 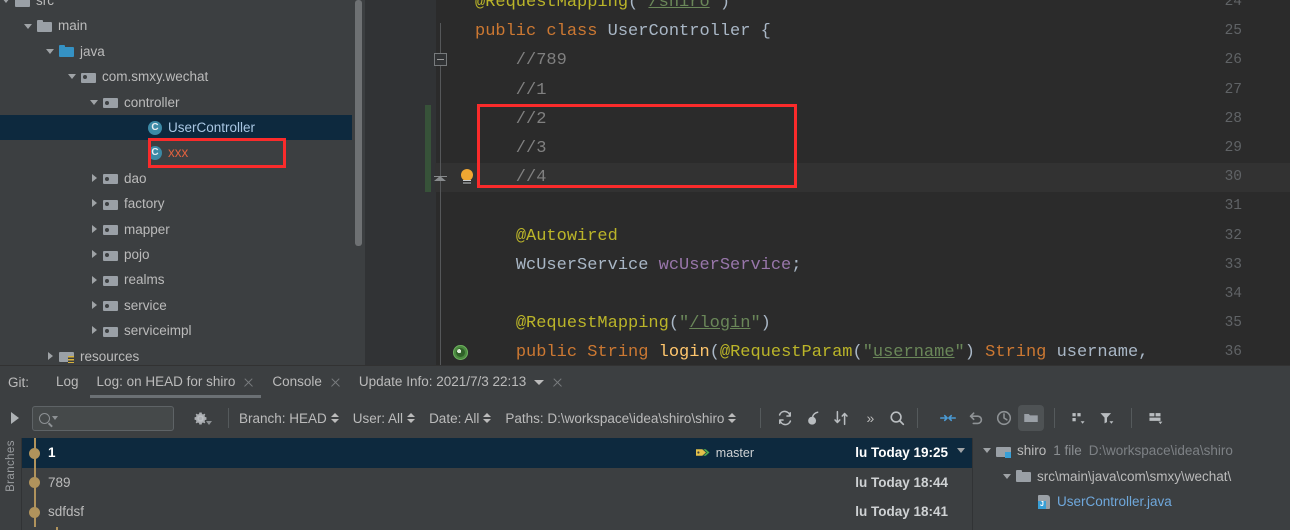 What do you see at coordinates (511, 119) in the screenshot?
I see `code-line: //2` at bounding box center [511, 119].